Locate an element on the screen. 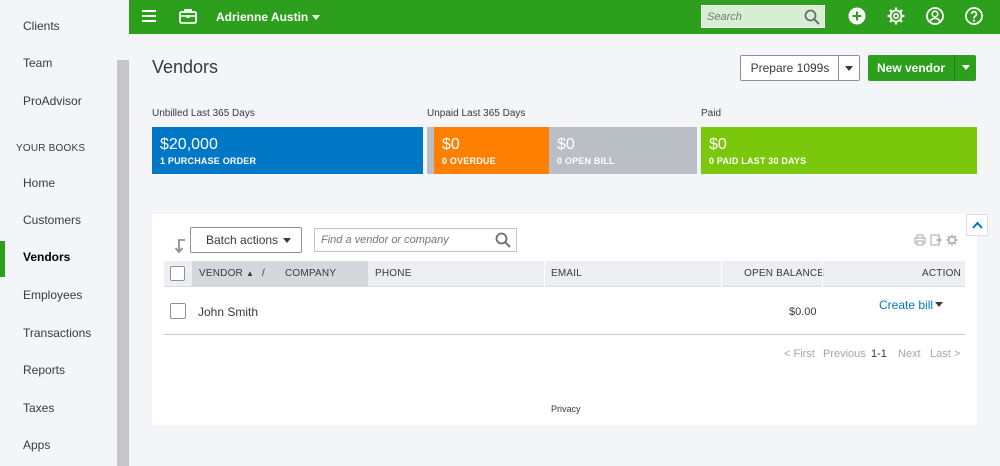  plus-icon is located at coordinates (857, 16).